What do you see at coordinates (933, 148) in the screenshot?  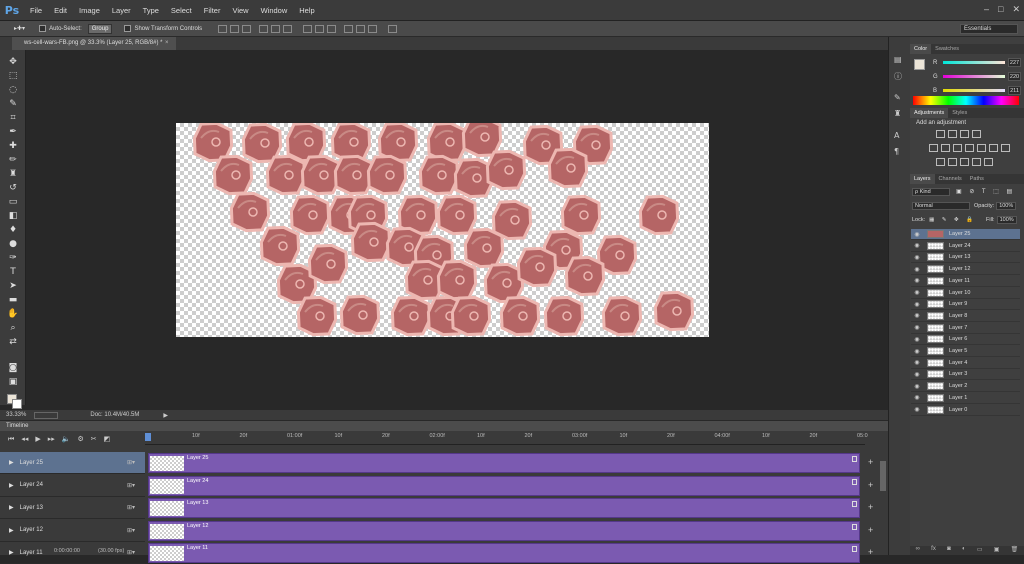 I see `vibrance-icon` at bounding box center [933, 148].